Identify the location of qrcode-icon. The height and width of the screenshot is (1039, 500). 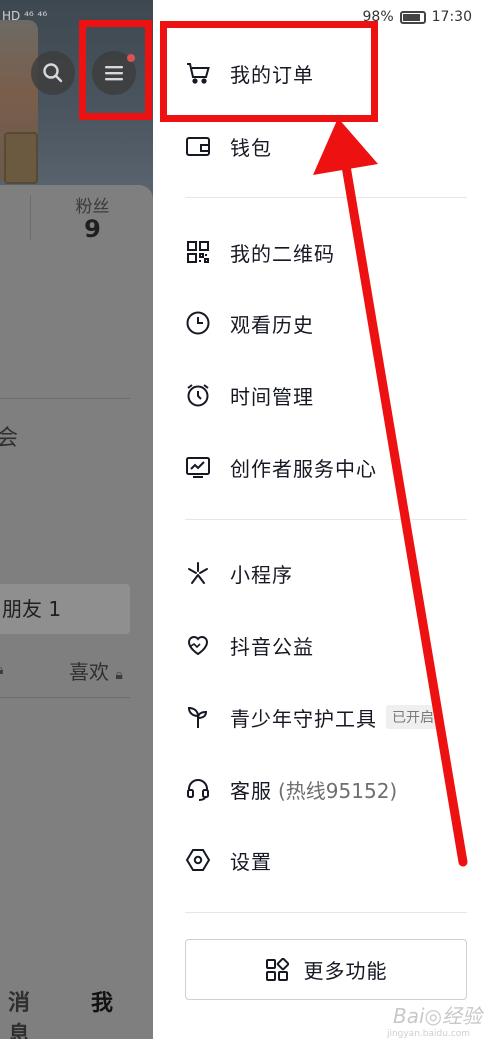
(198, 252).